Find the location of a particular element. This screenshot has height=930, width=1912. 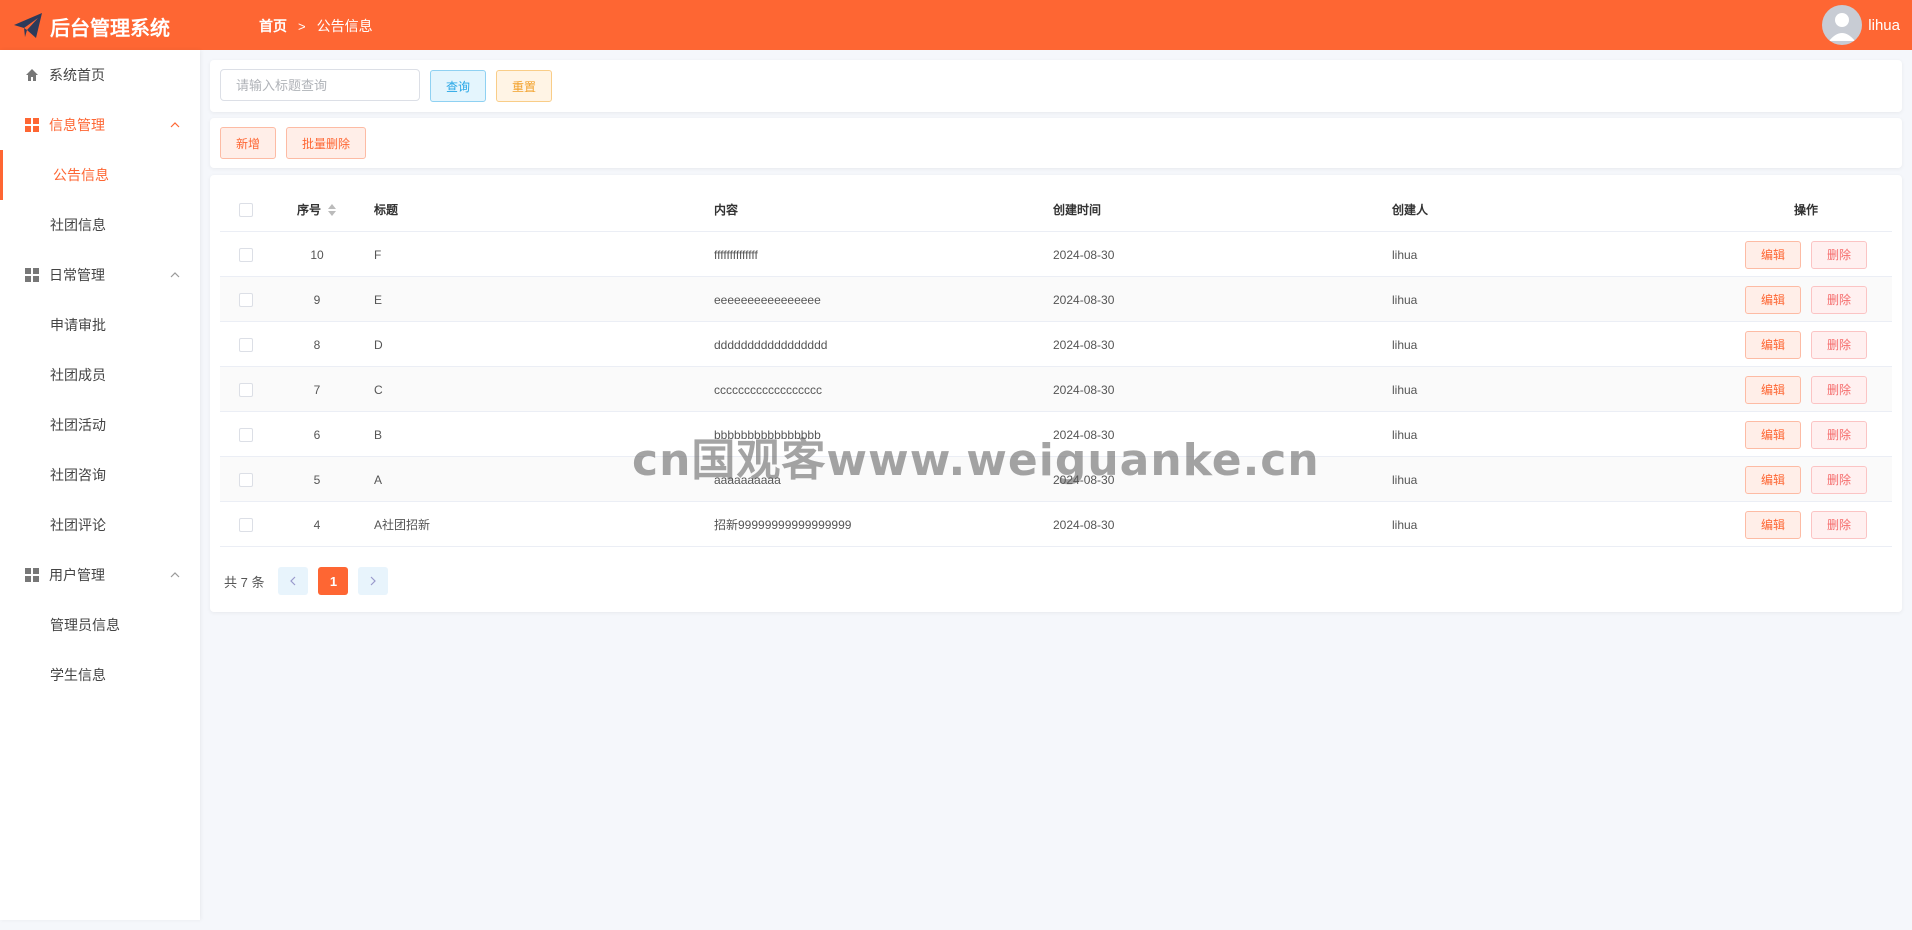

select-all-checkbox is located at coordinates (246, 209).